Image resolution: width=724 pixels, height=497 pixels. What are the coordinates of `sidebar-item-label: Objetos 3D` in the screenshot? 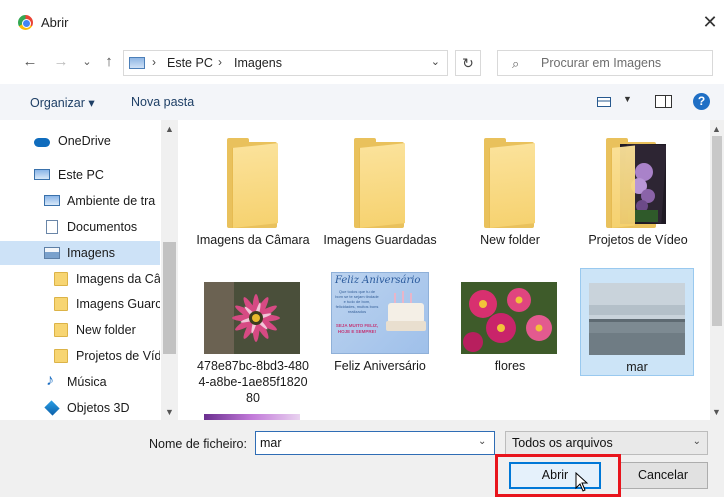 It's located at (98, 408).